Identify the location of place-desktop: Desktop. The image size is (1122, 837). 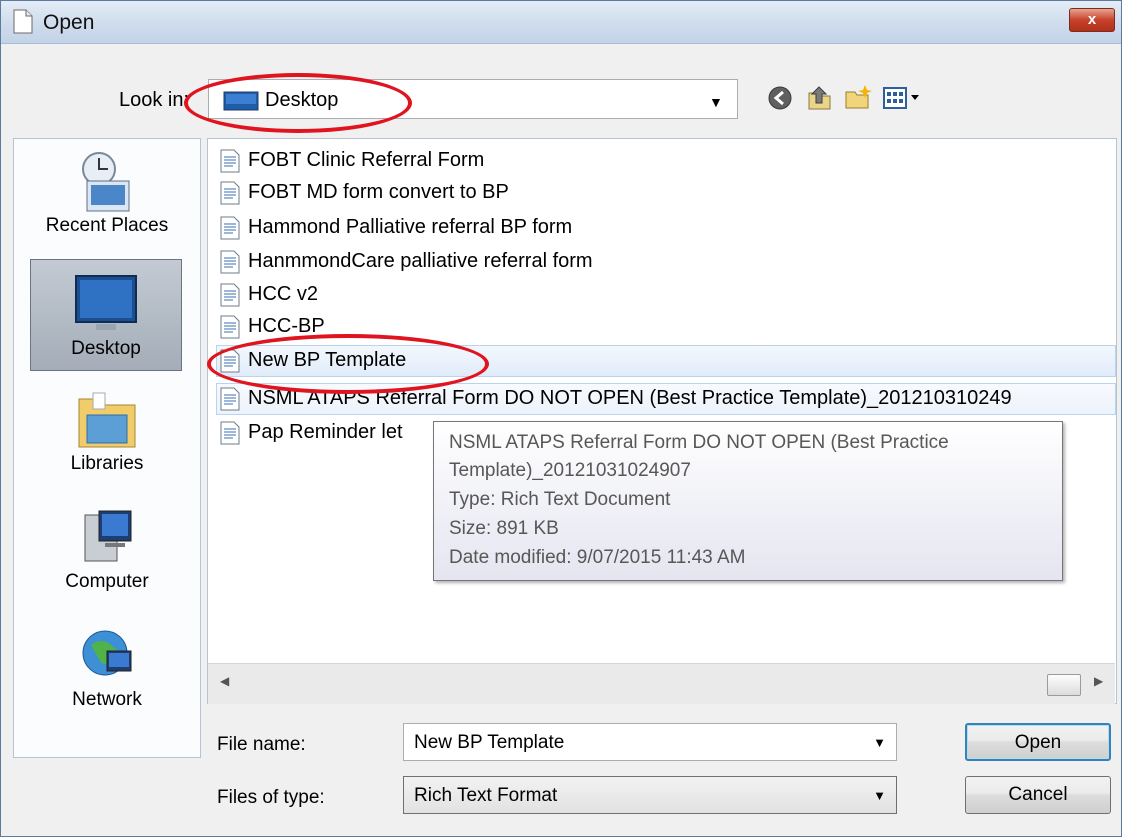
(106, 315).